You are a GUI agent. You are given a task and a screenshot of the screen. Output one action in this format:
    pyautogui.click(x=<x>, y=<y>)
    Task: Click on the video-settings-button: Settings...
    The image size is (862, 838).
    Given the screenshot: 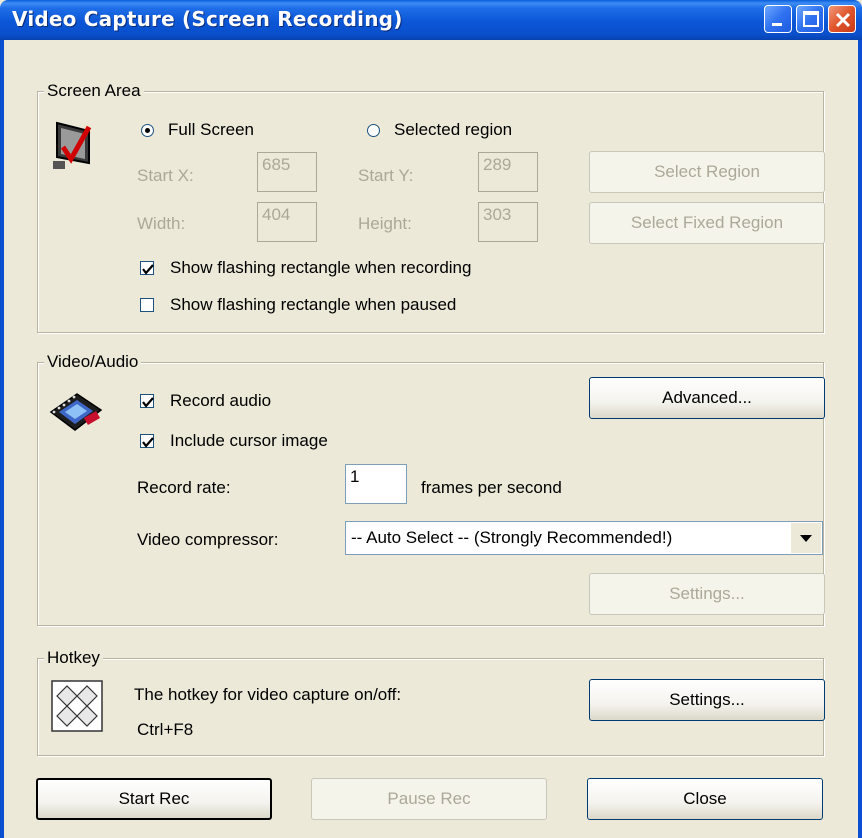 What is the action you would take?
    pyautogui.click(x=707, y=594)
    